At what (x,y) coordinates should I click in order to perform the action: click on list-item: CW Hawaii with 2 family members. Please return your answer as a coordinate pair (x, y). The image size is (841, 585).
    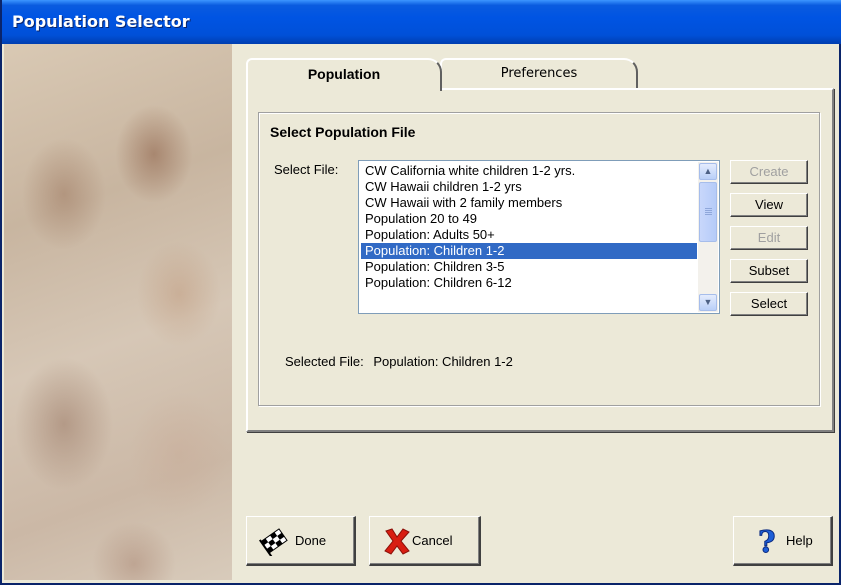
    Looking at the image, I should click on (529, 203).